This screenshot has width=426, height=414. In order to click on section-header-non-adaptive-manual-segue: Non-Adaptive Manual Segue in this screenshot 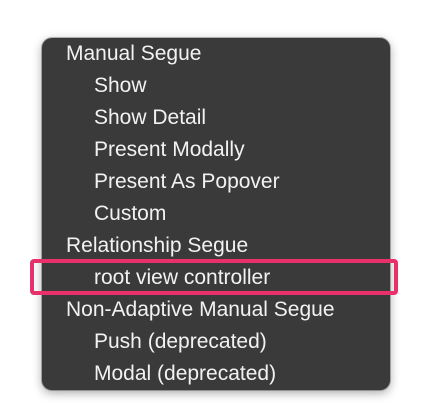, I will do `click(200, 309)`.